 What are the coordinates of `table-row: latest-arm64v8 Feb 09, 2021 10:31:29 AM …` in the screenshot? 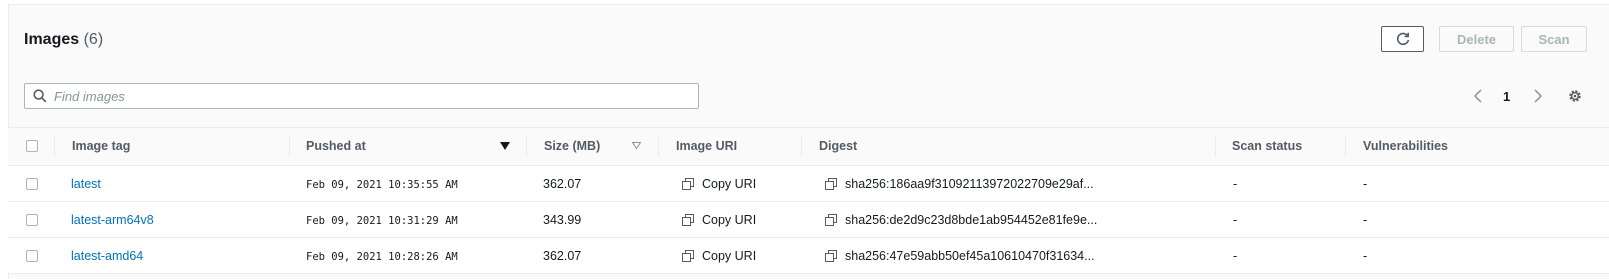 It's located at (808, 220).